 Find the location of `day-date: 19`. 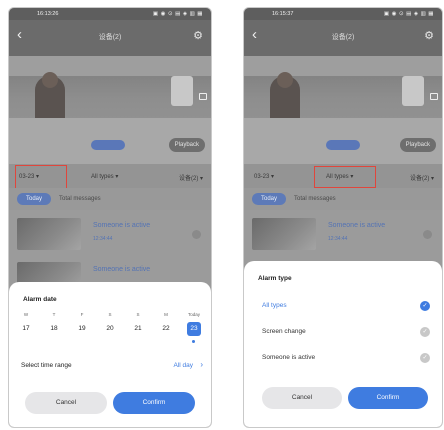

day-date: 19 is located at coordinates (82, 328).